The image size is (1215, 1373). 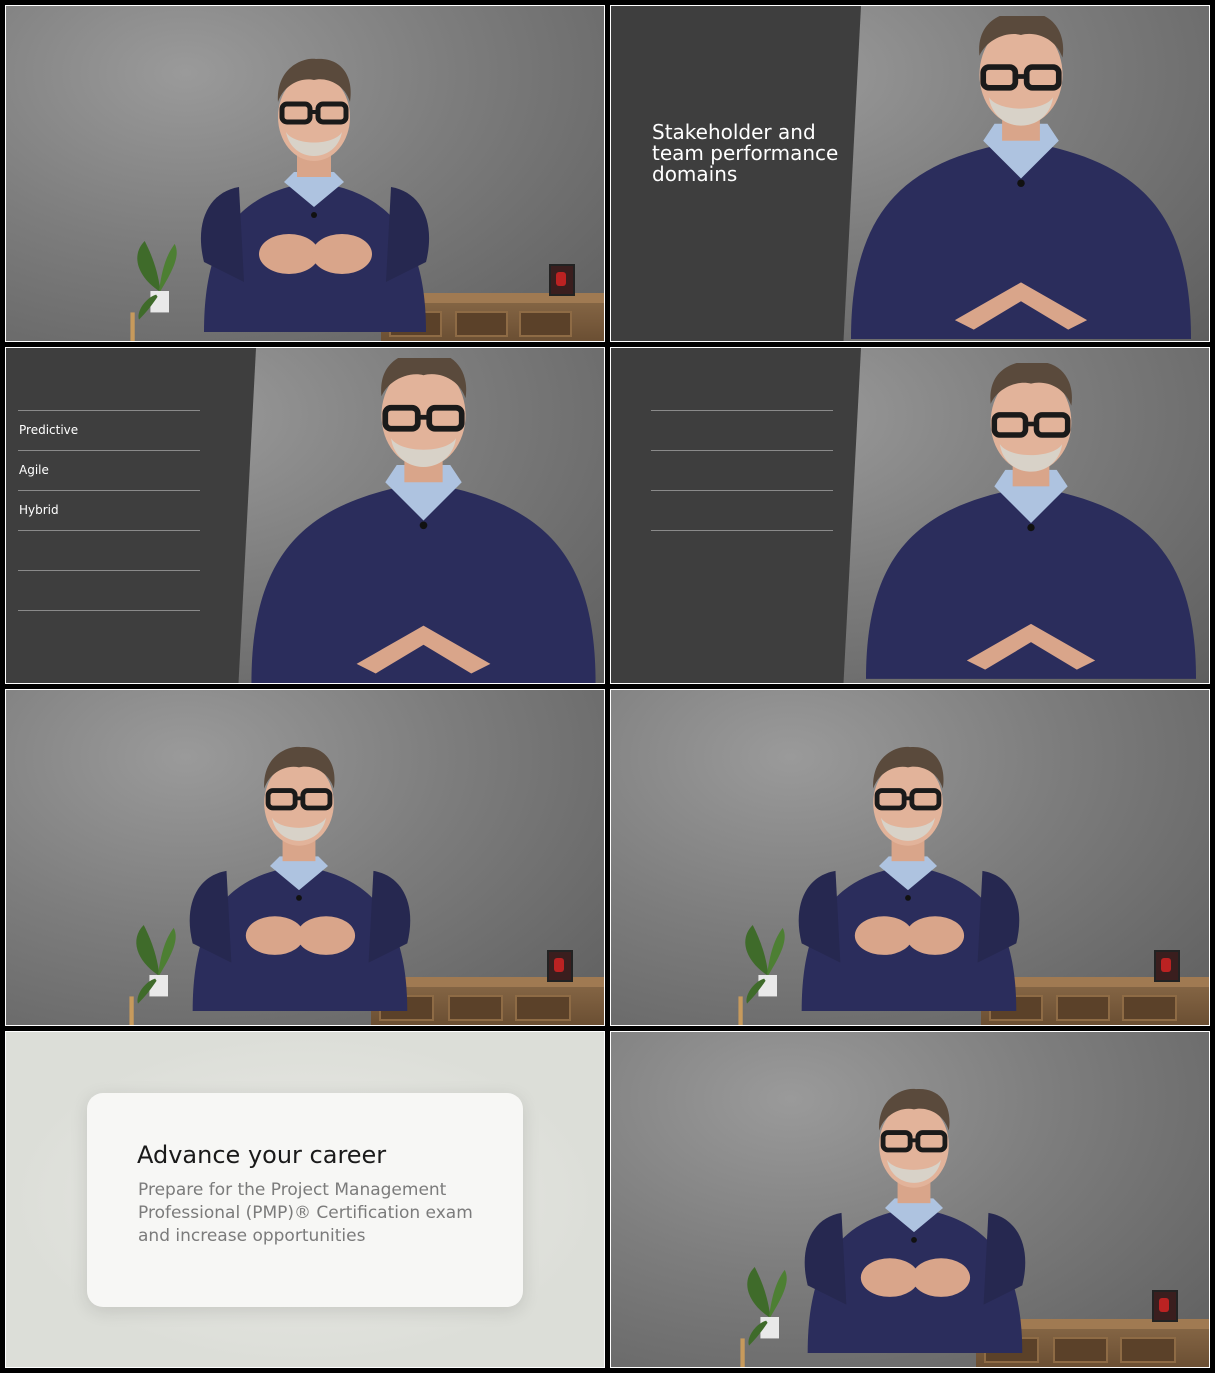 What do you see at coordinates (109, 470) in the screenshot?
I see `list-item: Agile` at bounding box center [109, 470].